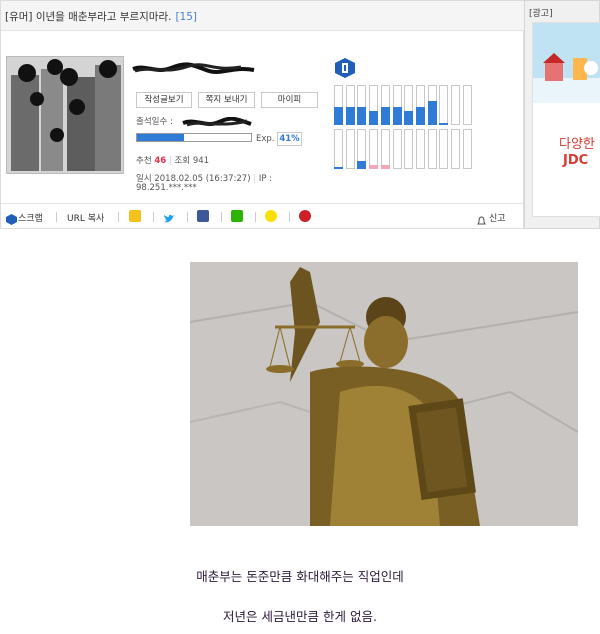 This screenshot has height=634, width=600. Describe the element at coordinates (263, 16) in the screenshot. I see `post-title-bar: [유머] 이년을 매춘부라고 부르지마라. [15]` at that location.